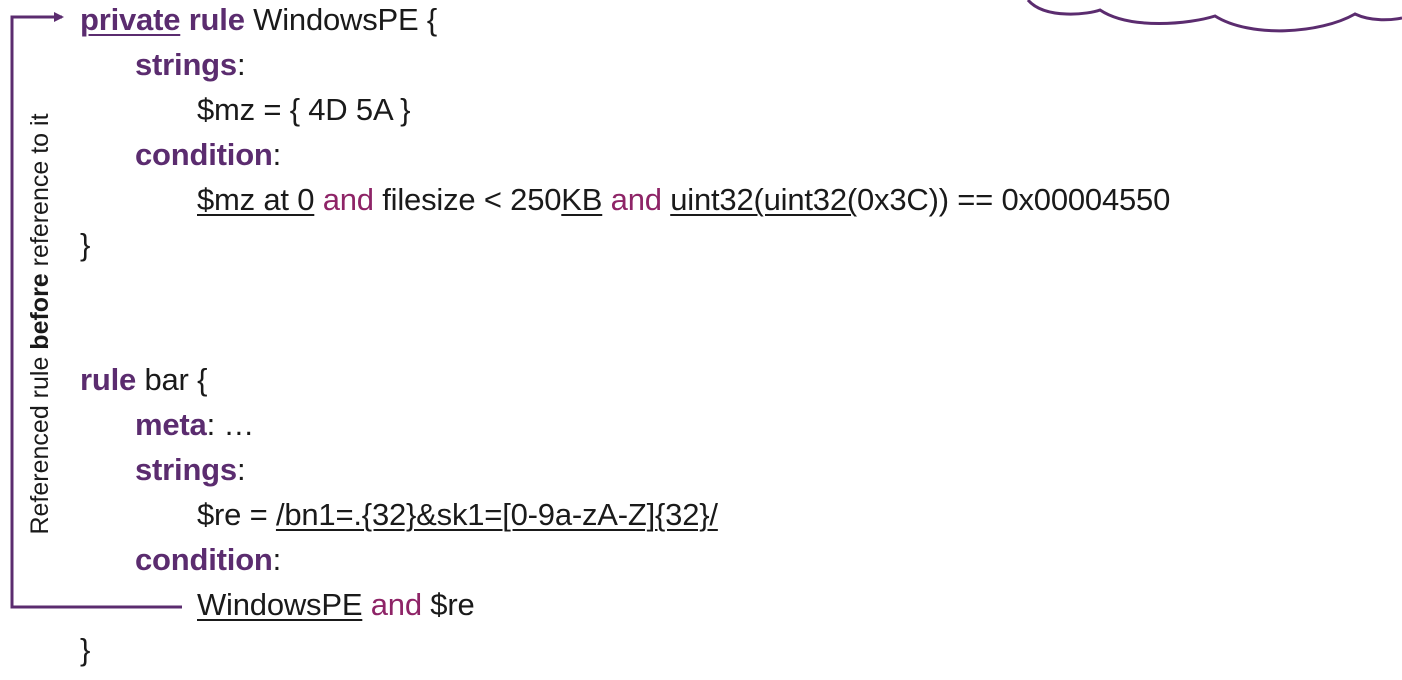  Describe the element at coordinates (496, 514) in the screenshot. I see `regex-value: /bn1=.{32}&sk1=[0-9a-zA-Z]{32}/` at that location.